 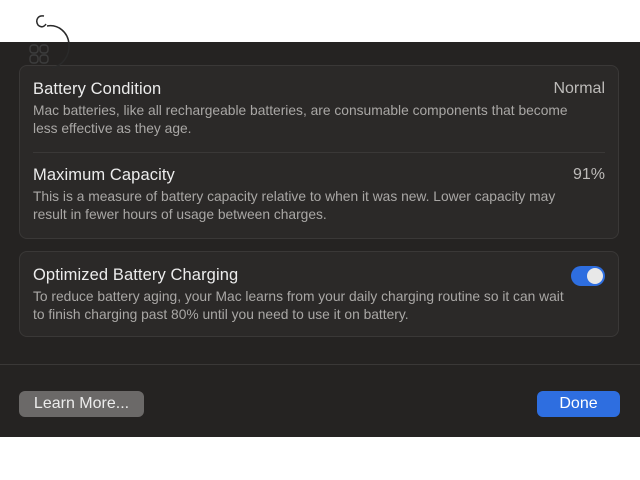 What do you see at coordinates (320, 364) in the screenshot?
I see `footer-divider` at bounding box center [320, 364].